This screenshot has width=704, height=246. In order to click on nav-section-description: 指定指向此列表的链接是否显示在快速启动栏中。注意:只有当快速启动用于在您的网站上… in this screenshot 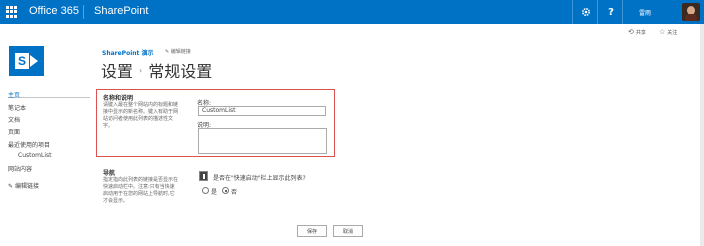, I will do `click(141, 190)`.